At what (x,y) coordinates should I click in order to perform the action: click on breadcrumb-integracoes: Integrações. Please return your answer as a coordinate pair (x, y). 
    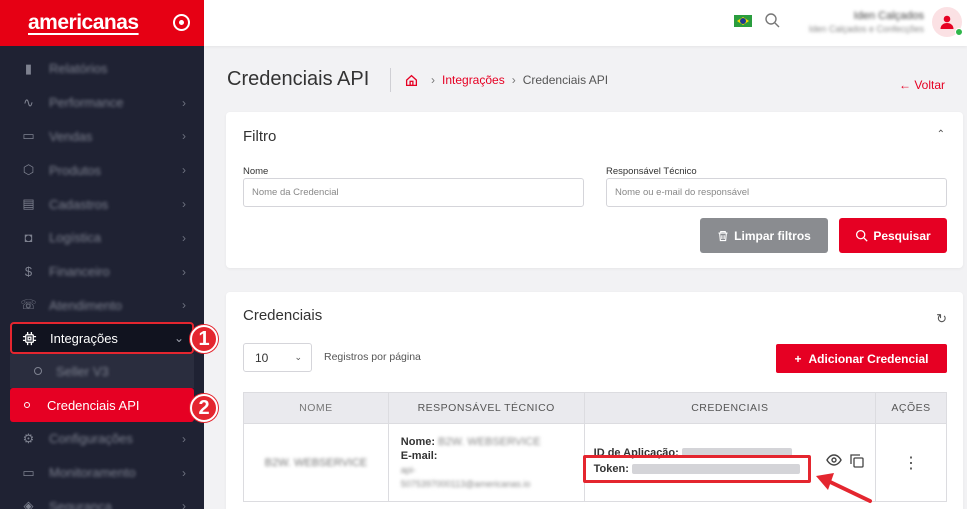
    Looking at the image, I should click on (473, 80).